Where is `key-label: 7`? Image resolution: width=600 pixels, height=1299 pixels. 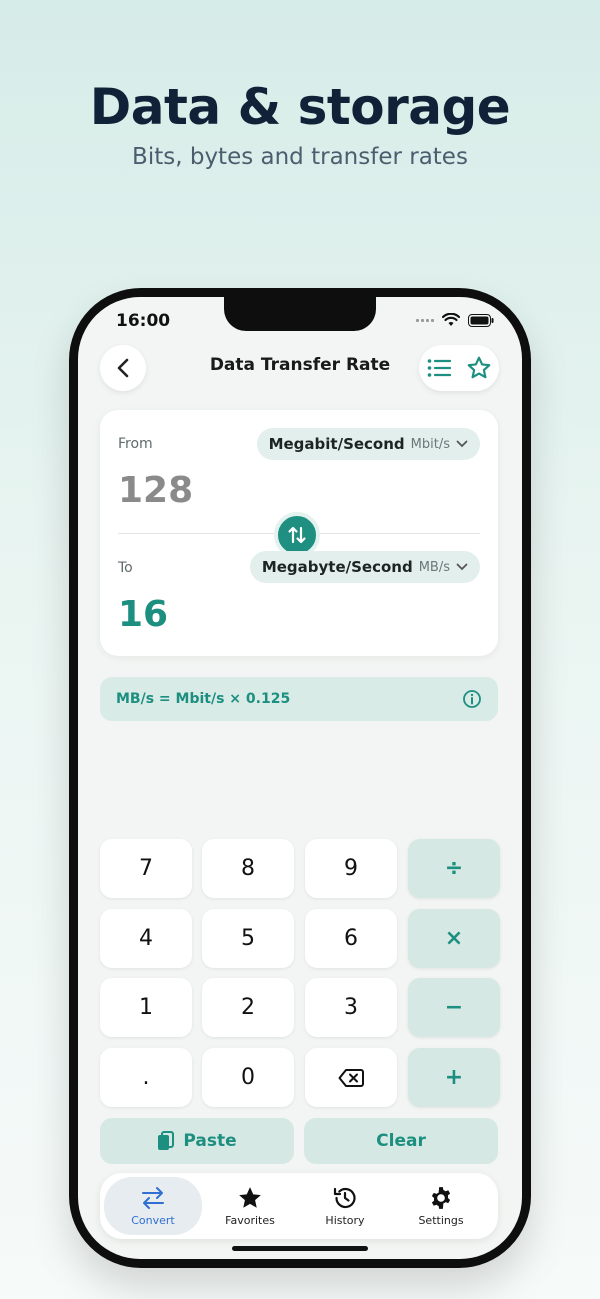
key-label: 7 is located at coordinates (146, 868).